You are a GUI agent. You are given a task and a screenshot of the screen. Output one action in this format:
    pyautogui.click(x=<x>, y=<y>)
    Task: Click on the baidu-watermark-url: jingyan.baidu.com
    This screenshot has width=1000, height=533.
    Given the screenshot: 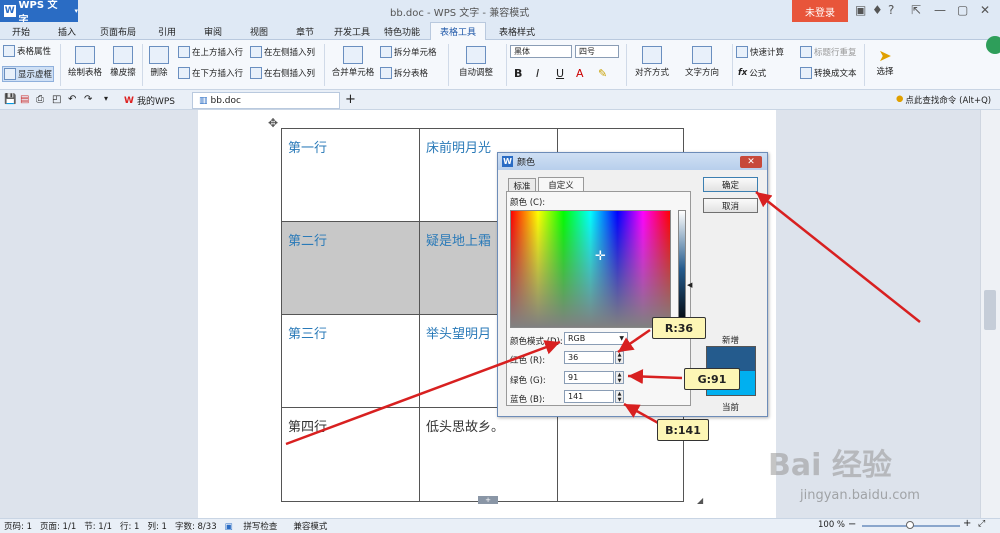 What is the action you would take?
    pyautogui.click(x=860, y=495)
    